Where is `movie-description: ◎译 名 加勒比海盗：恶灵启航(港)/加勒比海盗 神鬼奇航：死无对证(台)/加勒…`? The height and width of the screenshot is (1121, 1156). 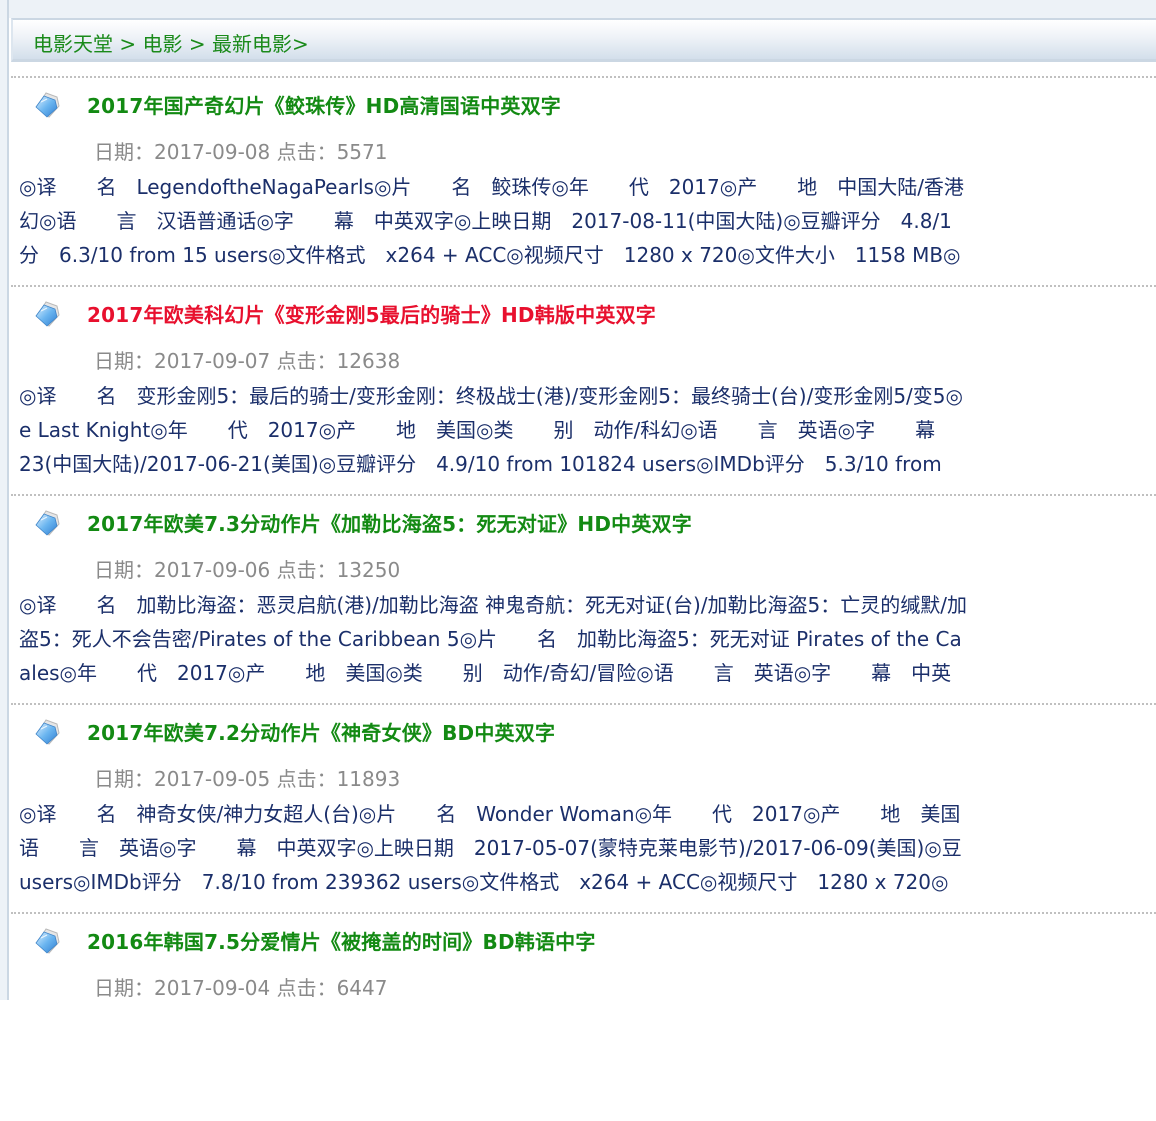 movie-description: ◎译 名 加勒比海盗：恶灵启航(港)/加勒比海盗 神鬼奇航：死无对证(台)/加勒… is located at coordinates (587, 639).